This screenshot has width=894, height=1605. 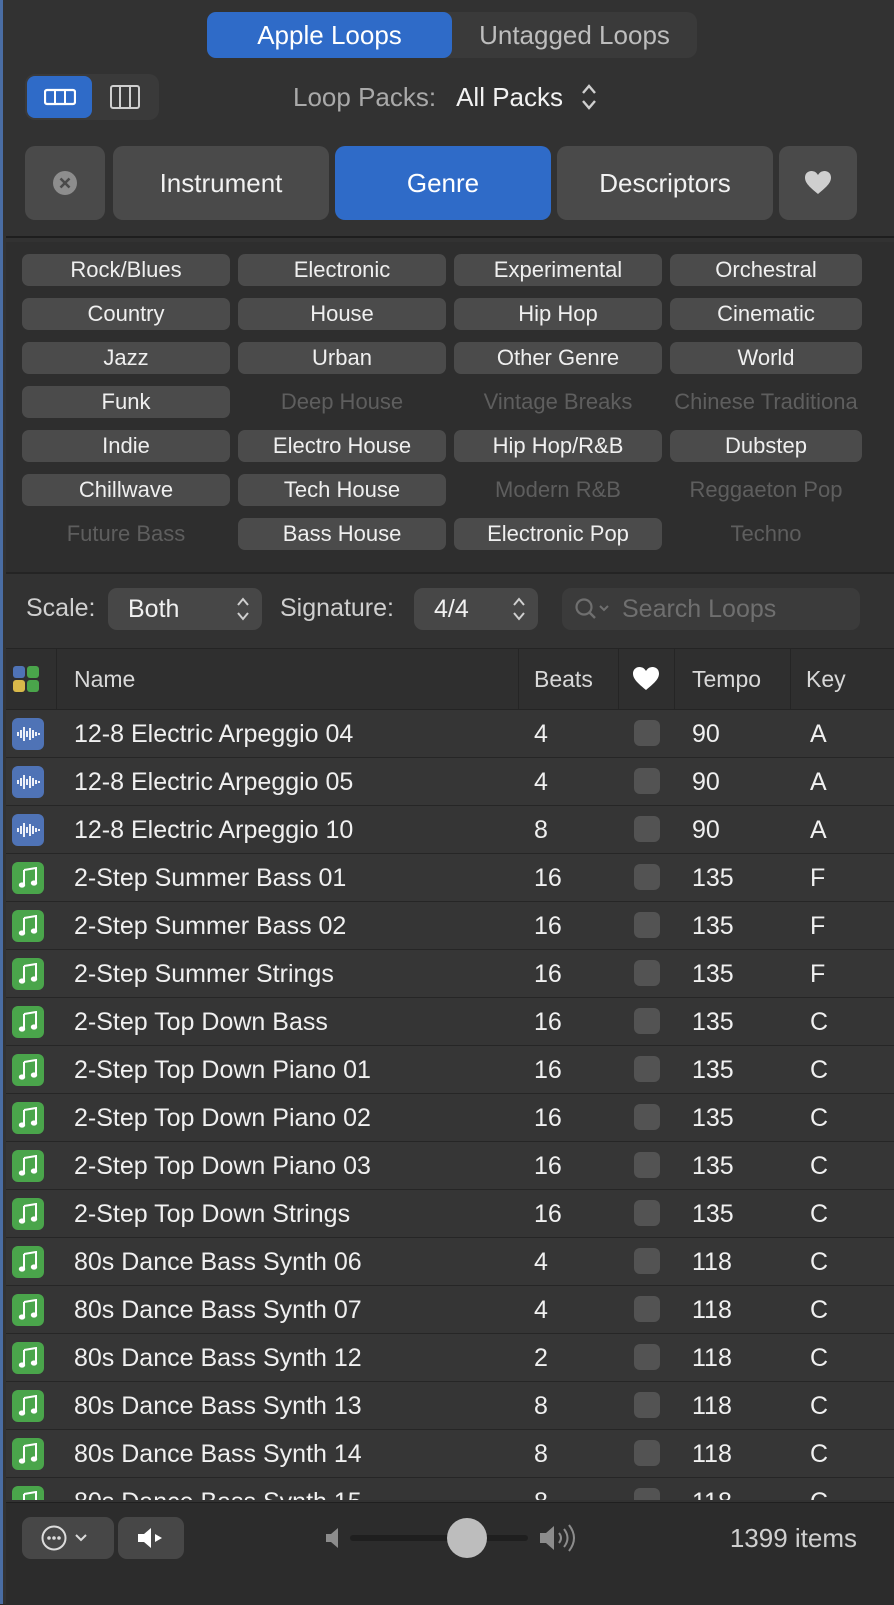 What do you see at coordinates (766, 446) in the screenshot?
I see `genre-keyword-button: Dubstep` at bounding box center [766, 446].